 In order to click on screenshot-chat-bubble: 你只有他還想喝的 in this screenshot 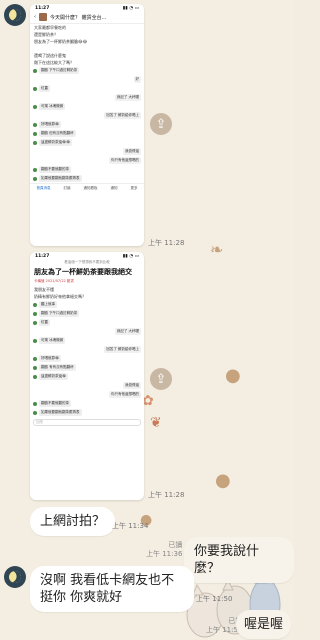, I will do `click(125, 394)`.